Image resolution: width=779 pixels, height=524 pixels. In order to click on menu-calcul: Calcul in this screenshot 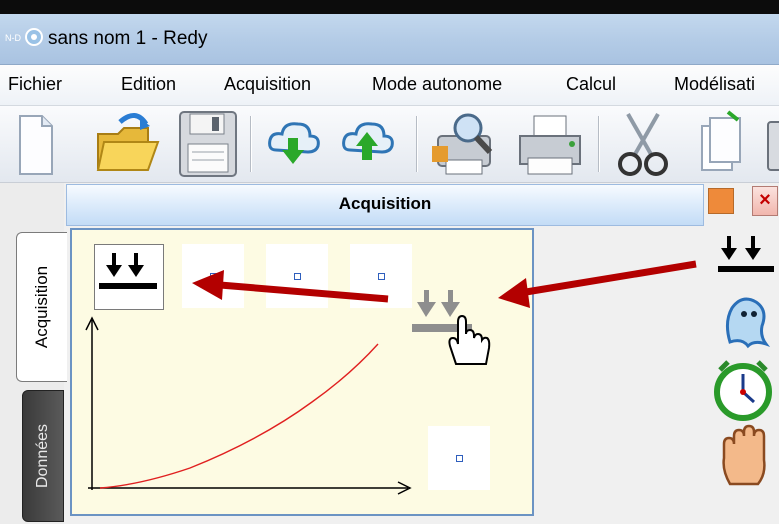, I will do `click(591, 84)`.